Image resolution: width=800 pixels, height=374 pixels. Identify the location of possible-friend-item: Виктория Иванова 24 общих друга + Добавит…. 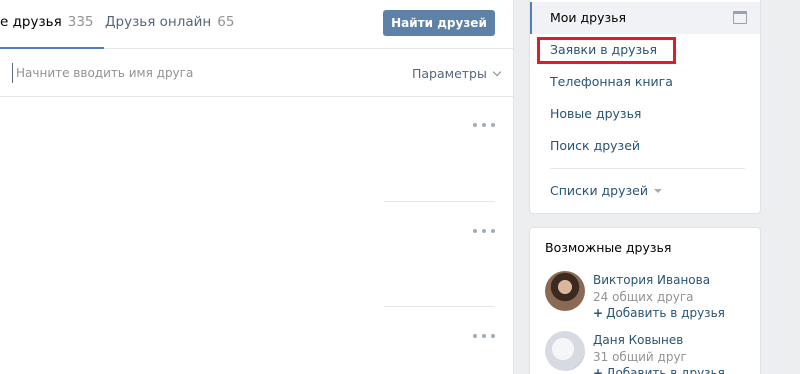
(650, 295).